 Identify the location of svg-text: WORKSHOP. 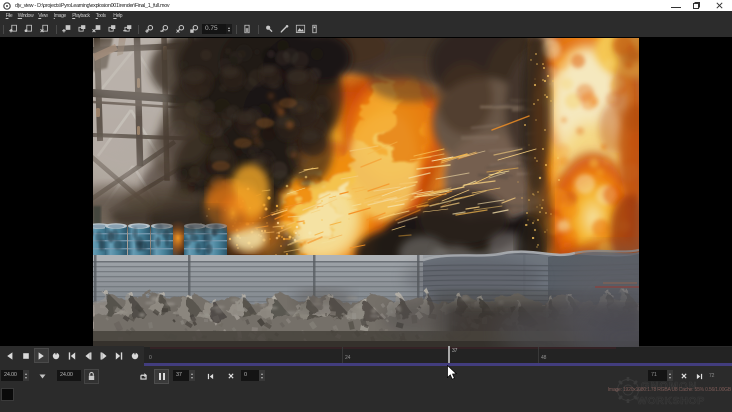
(671, 401).